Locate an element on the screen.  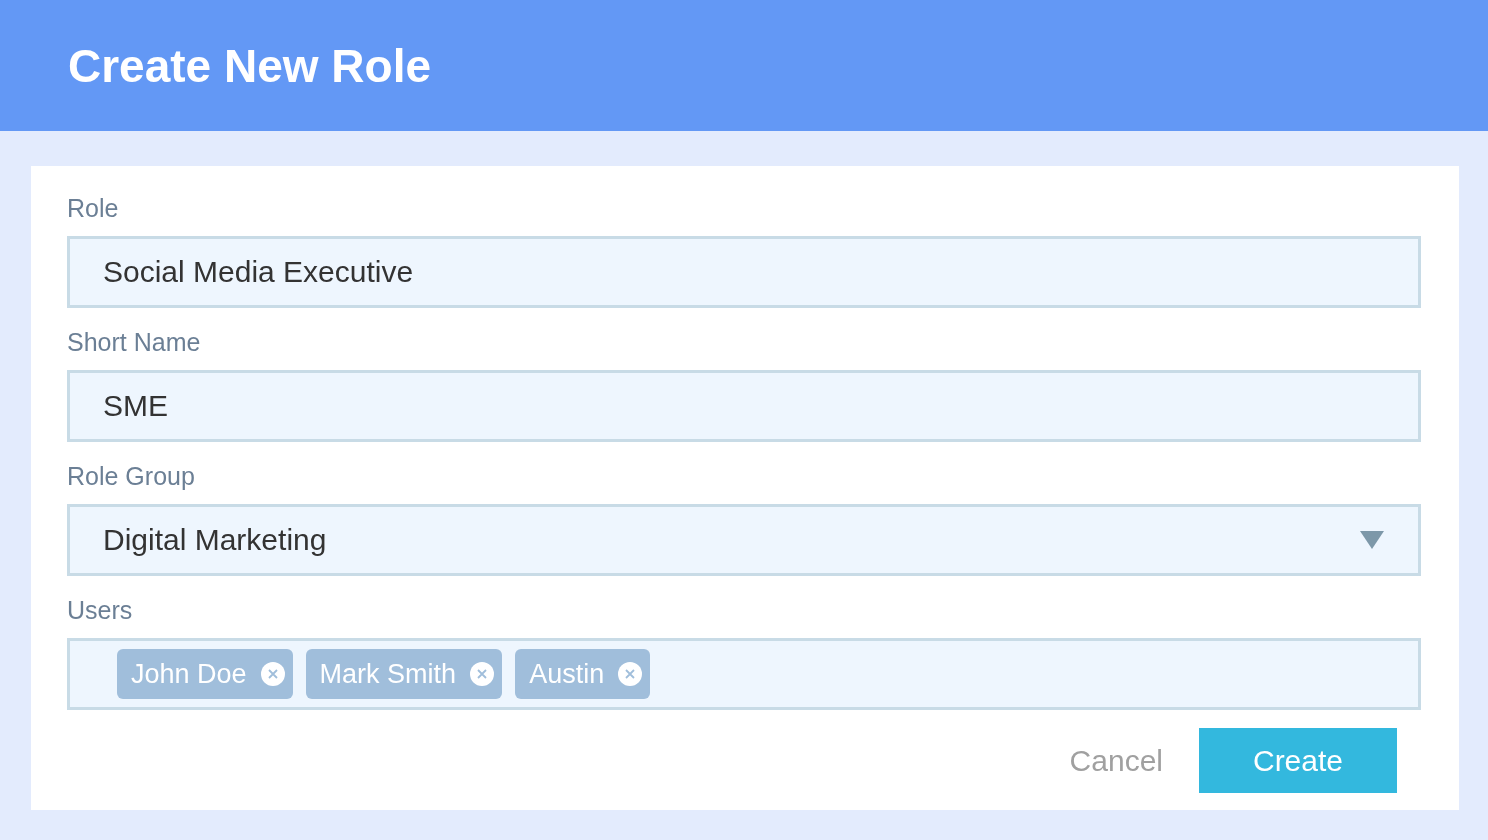
chip-label: Austin is located at coordinates (567, 674).